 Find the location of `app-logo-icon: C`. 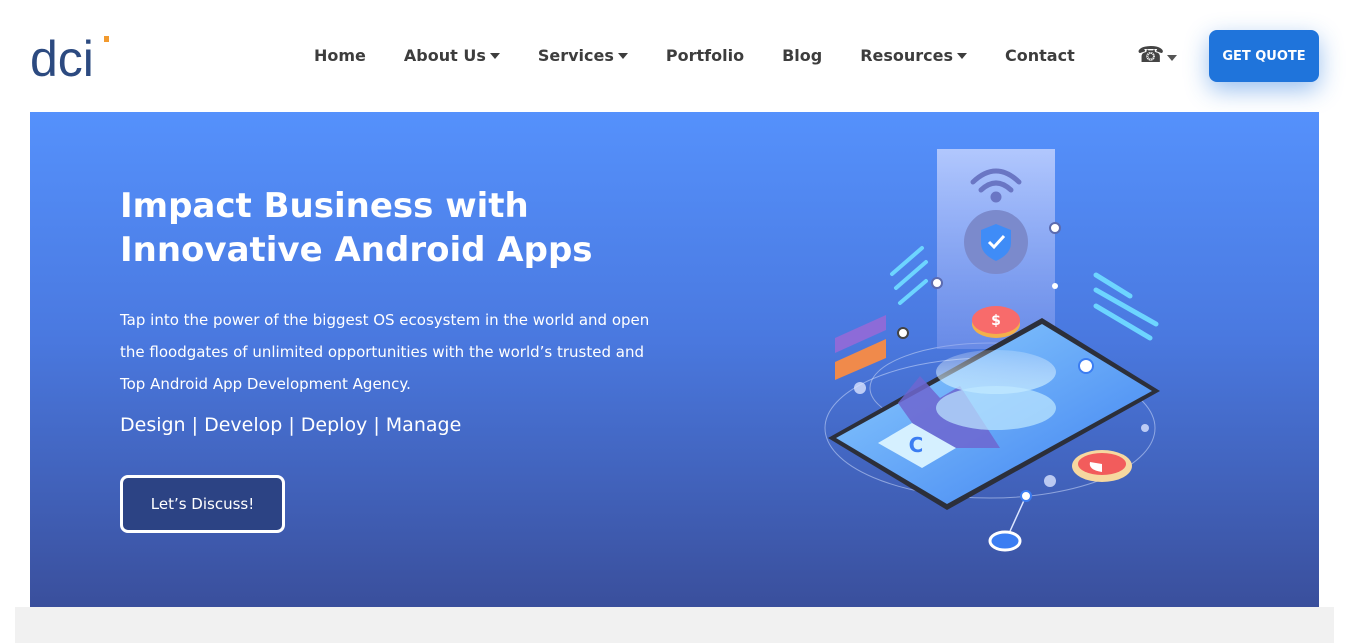

app-logo-icon: C is located at coordinates (916, 445).